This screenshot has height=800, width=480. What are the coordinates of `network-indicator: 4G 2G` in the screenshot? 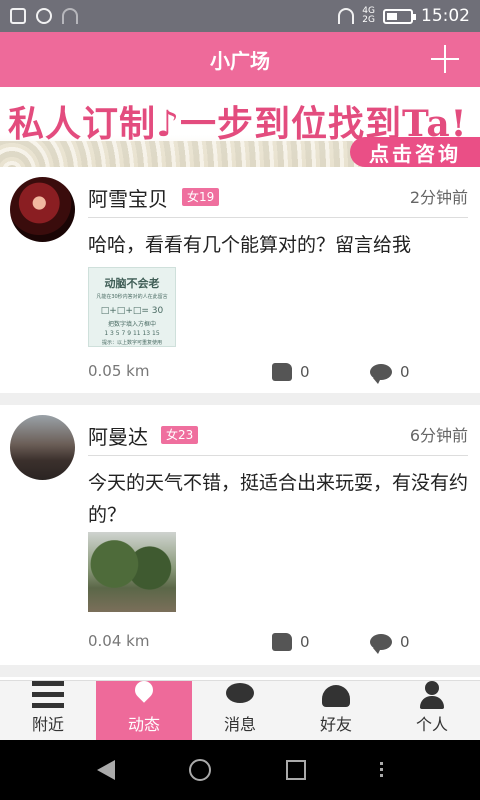 It's located at (368, 15).